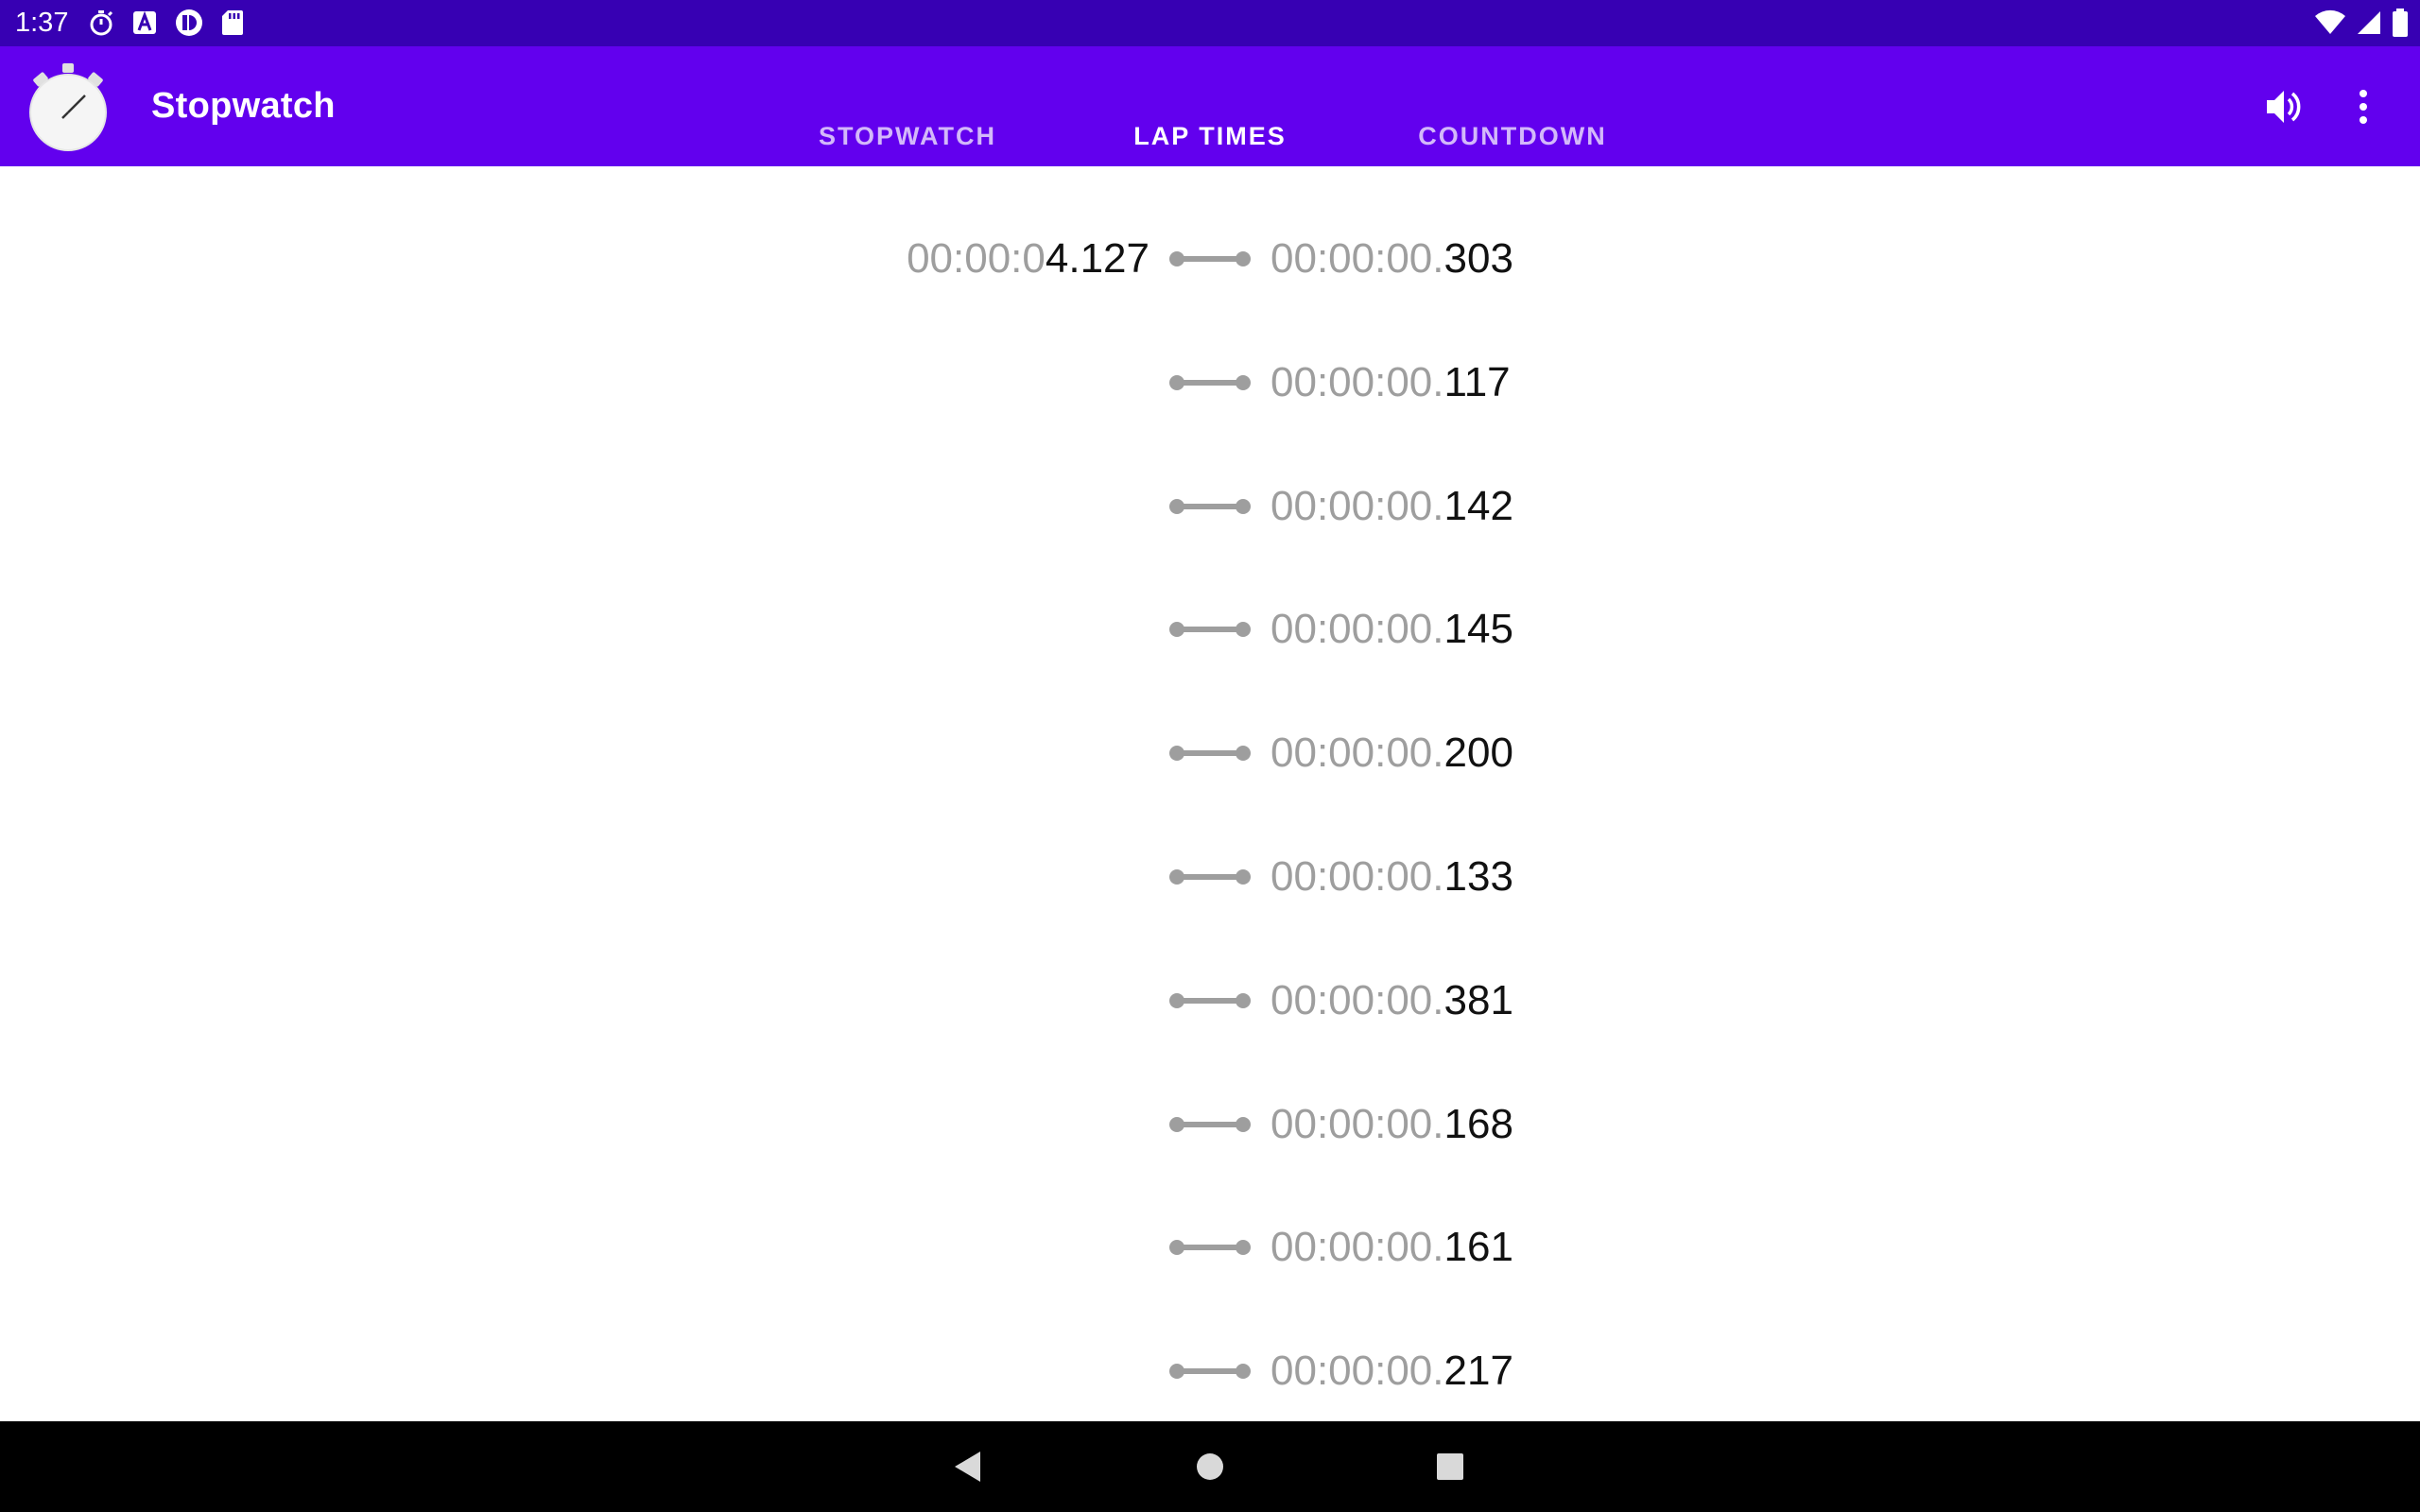 The width and height of the screenshot is (2420, 1512). I want to click on lap-split-time-bright: 303, so click(1478, 258).